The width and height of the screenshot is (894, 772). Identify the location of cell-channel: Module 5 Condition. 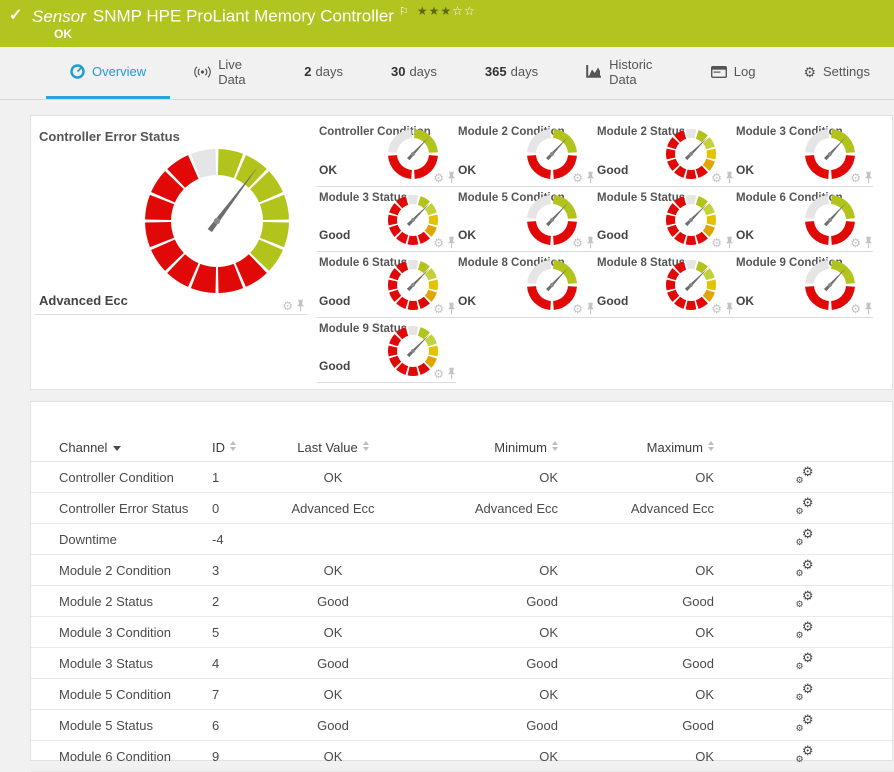
(121, 694).